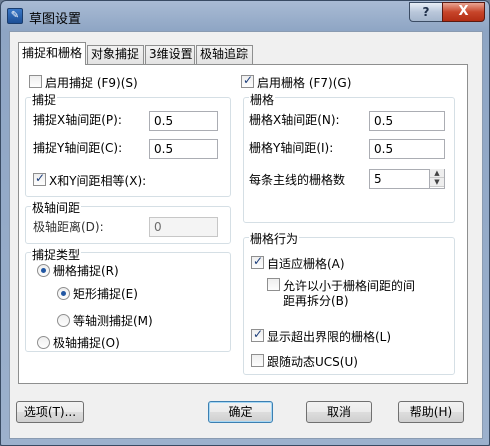 This screenshot has width=490, height=446. I want to click on tab-object-snap: 对象捕捉, so click(115, 54).